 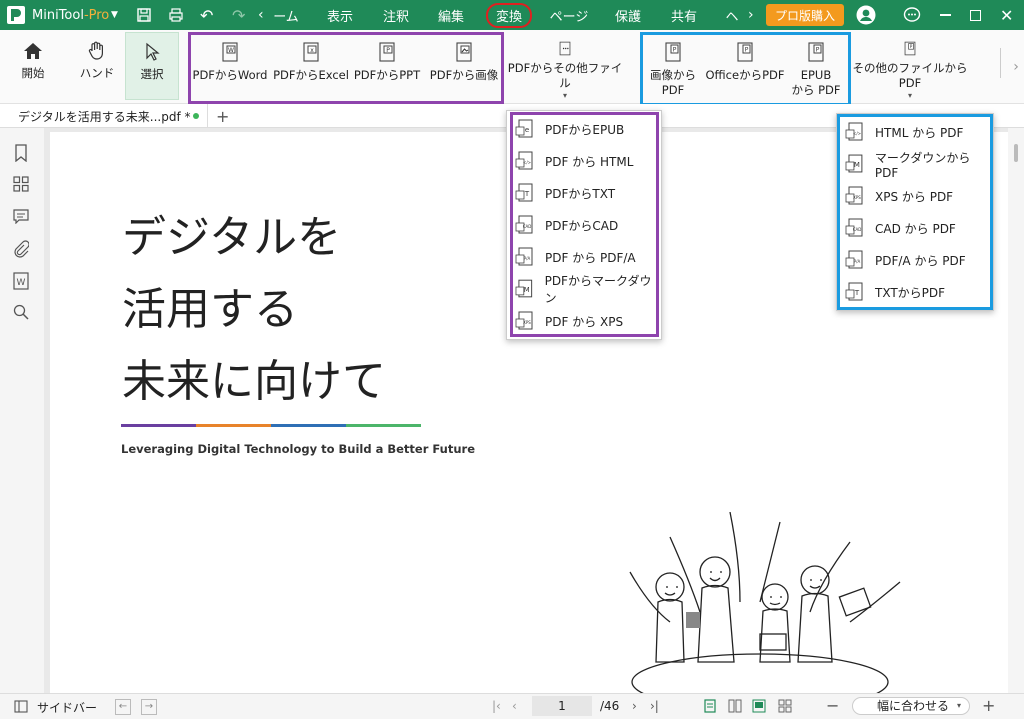 What do you see at coordinates (396, 15) in the screenshot?
I see `menu-annotate: 注釈` at bounding box center [396, 15].